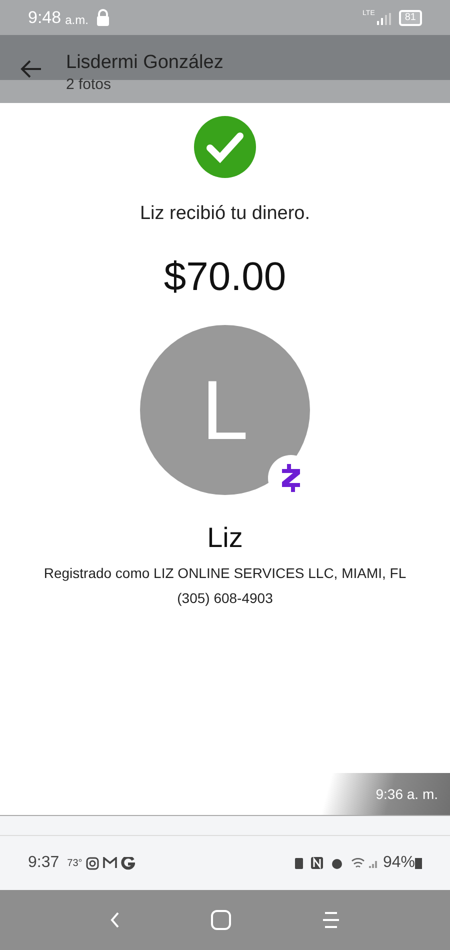 The height and width of the screenshot is (950, 450). I want to click on back-button, so click(31, 69).